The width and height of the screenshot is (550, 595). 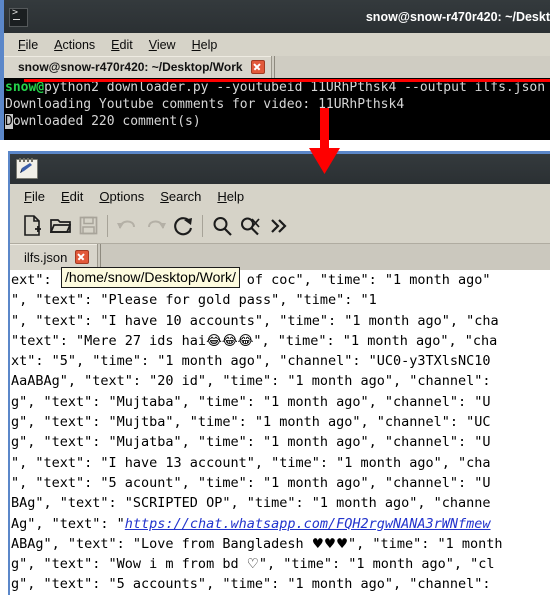 I want to click on editor-tab-label: ilfs.json, so click(x=46, y=257).